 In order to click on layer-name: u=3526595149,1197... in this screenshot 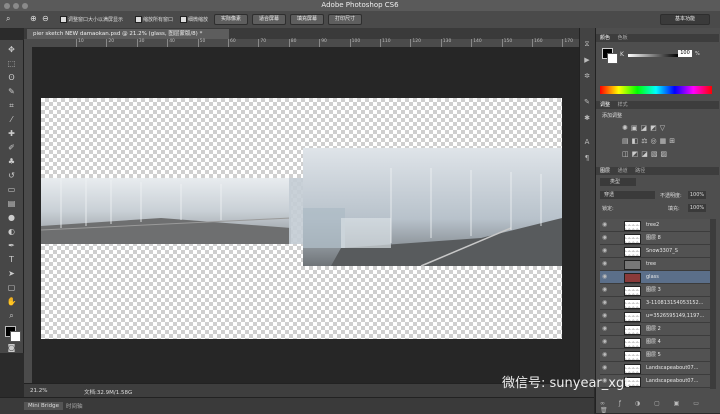, I will do `click(675, 316)`.